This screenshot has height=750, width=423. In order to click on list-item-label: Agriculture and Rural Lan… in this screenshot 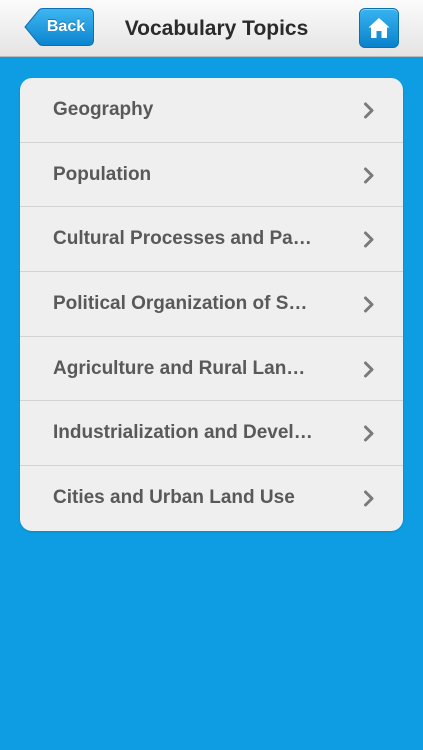, I will do `click(179, 368)`.